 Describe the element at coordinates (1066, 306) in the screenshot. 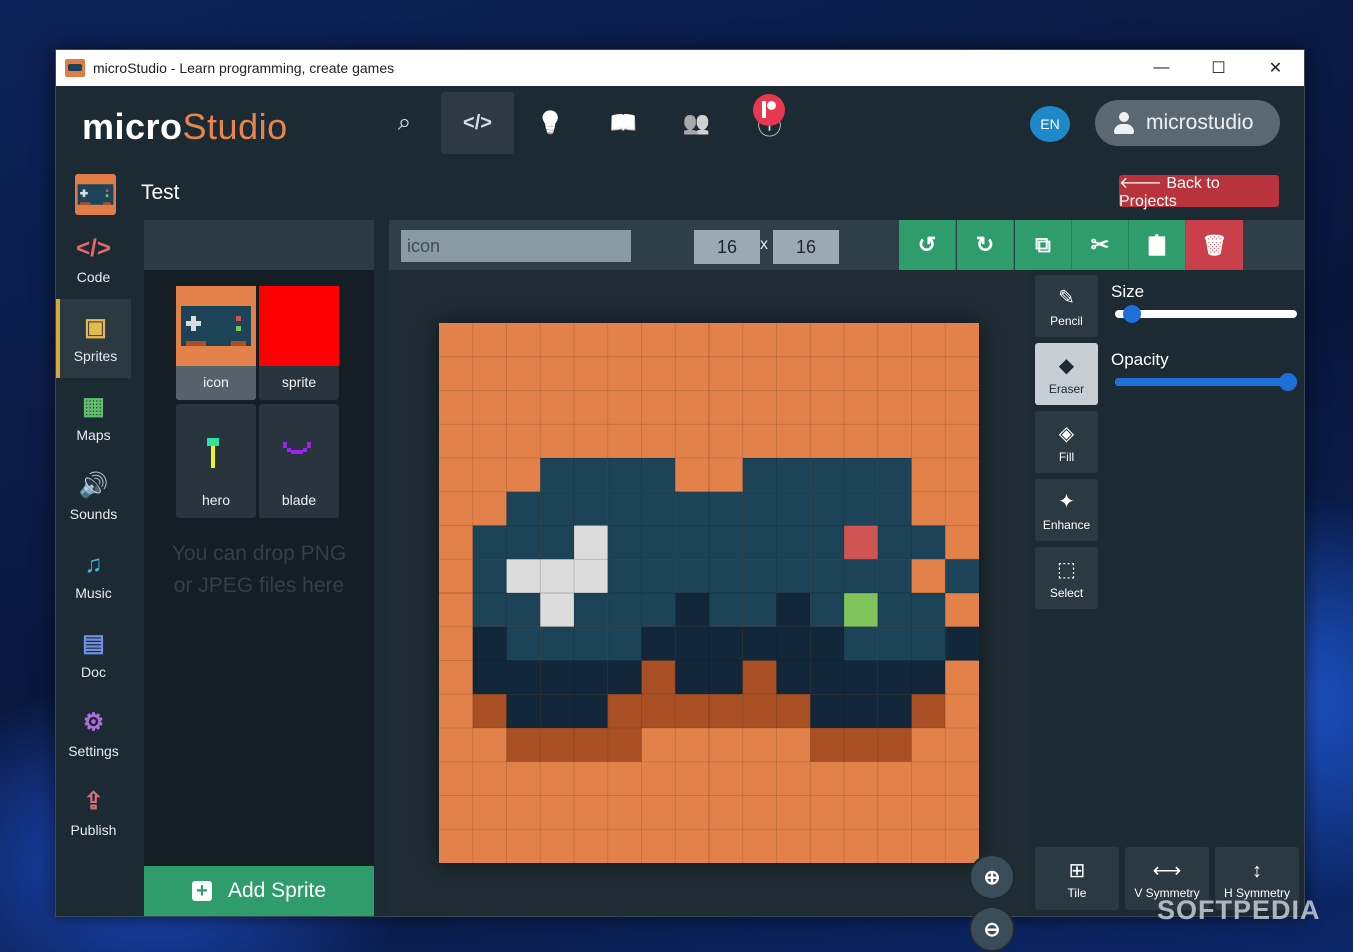

I see `pencil-tool: ✎ Pencil` at that location.